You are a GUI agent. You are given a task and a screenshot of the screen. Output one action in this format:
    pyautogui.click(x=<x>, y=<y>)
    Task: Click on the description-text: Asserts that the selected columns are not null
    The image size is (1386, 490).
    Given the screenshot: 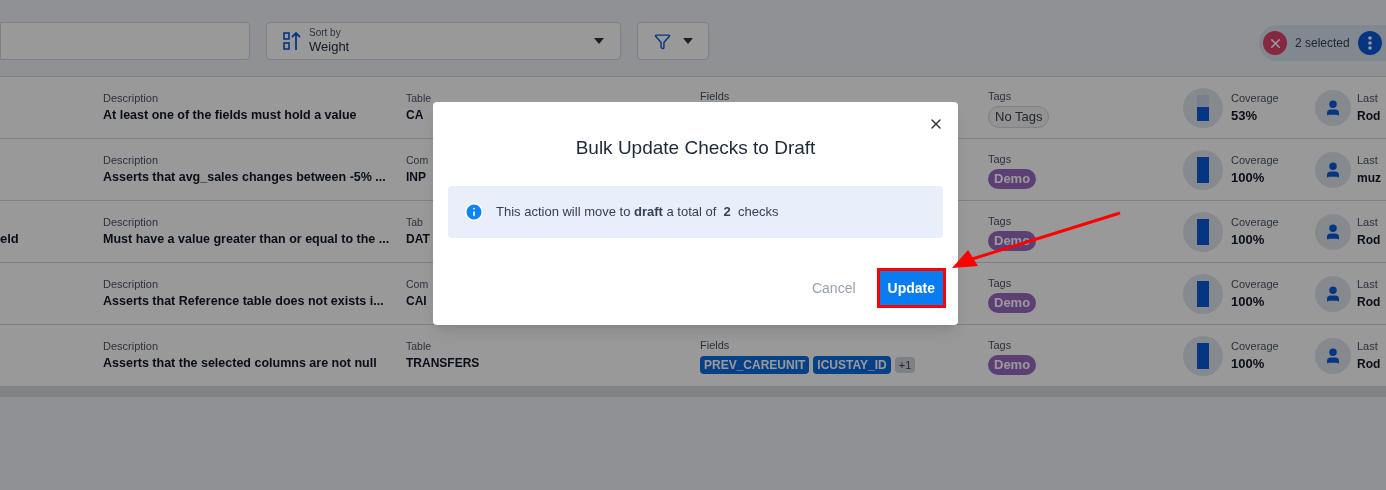 What is the action you would take?
    pyautogui.click(x=240, y=364)
    